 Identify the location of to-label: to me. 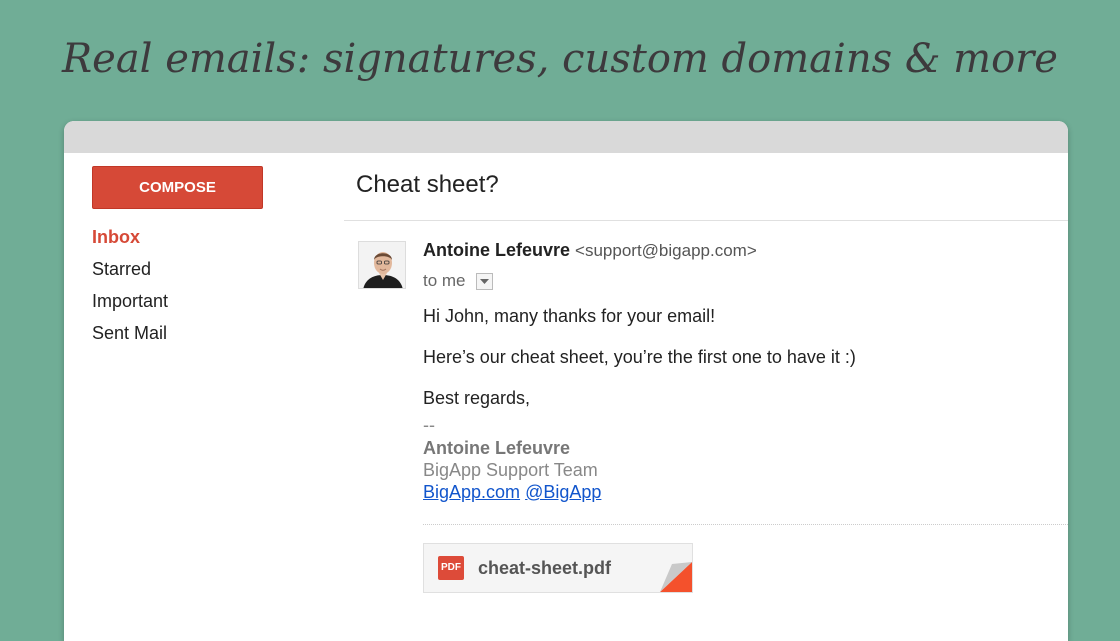
(444, 280).